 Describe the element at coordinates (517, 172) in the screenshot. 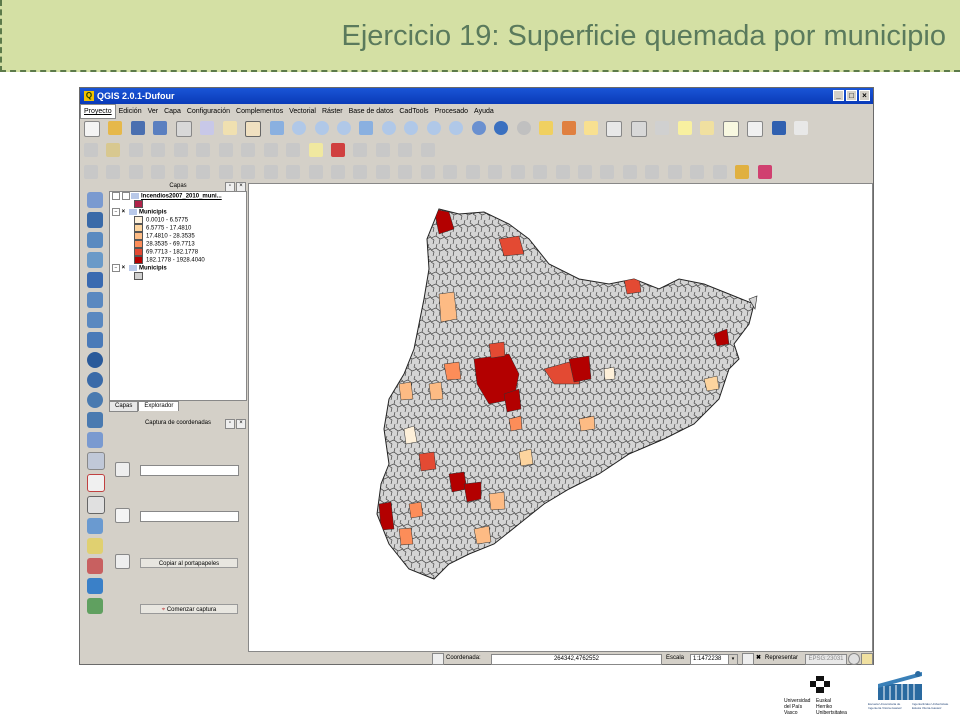

I see `cad-tool-5-icon` at that location.